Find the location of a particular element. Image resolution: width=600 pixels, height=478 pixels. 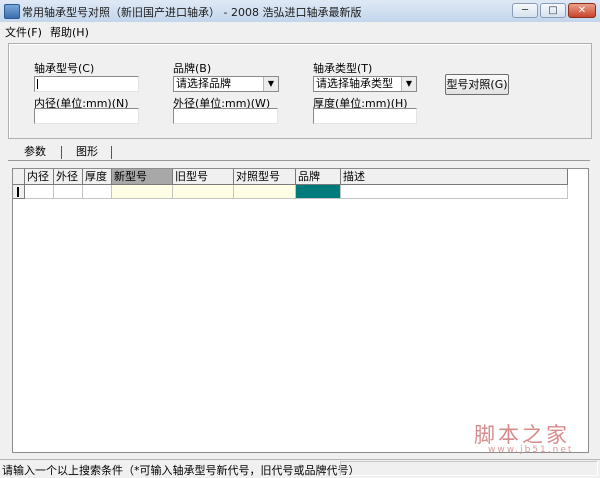

type-select-value: 请选择轴承类型 is located at coordinates (354, 83).